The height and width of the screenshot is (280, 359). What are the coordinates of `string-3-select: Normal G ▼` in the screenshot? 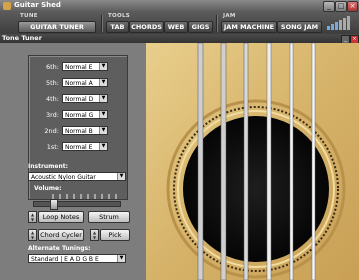 It's located at (85, 114).